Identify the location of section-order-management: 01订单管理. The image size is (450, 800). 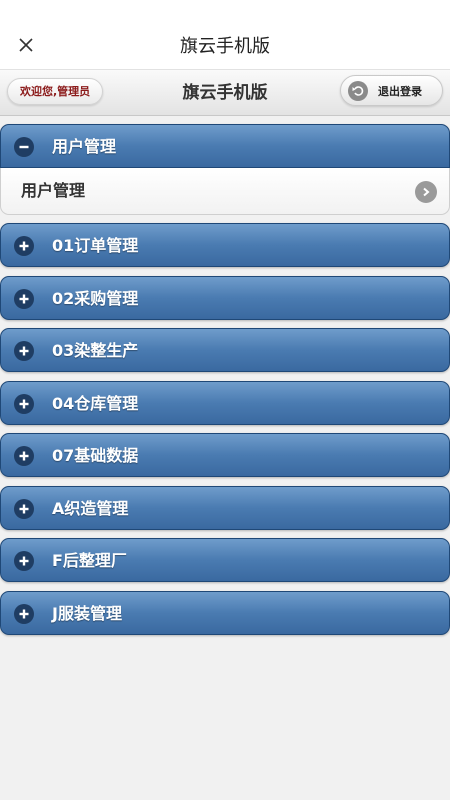
(225, 245).